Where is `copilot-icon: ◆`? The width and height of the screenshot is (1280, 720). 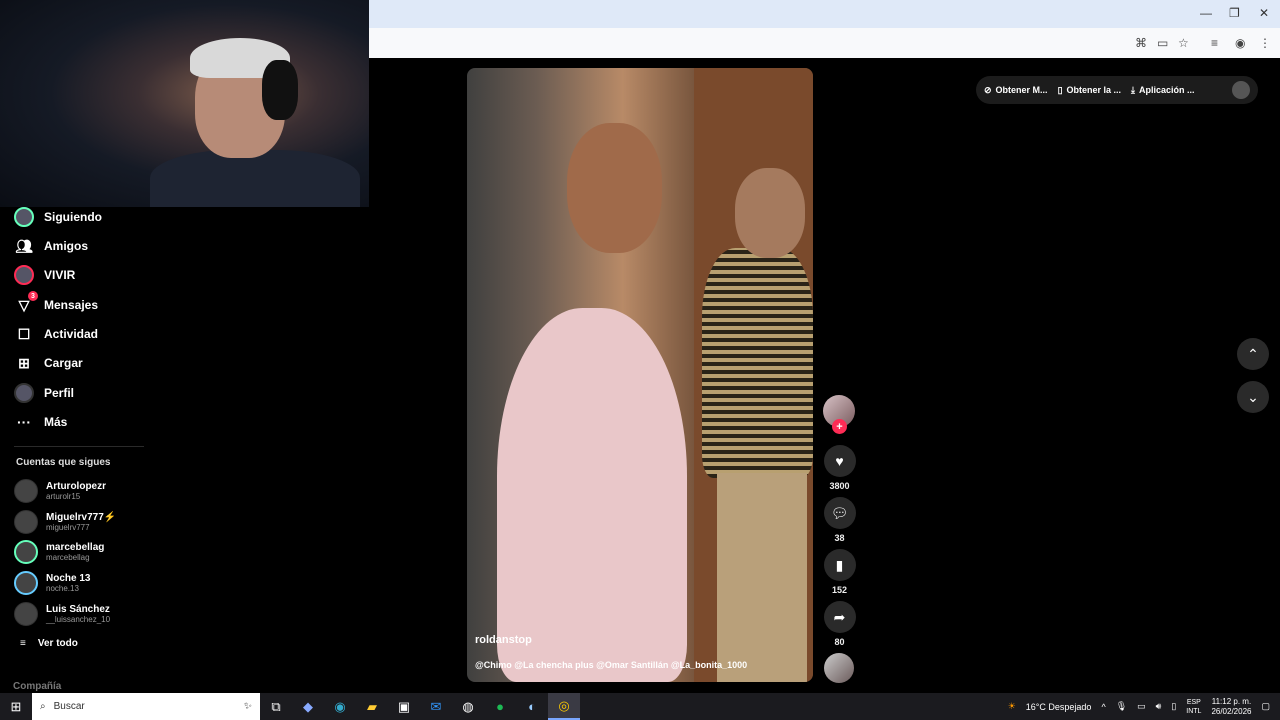
copilot-icon: ◆ is located at coordinates (308, 706).